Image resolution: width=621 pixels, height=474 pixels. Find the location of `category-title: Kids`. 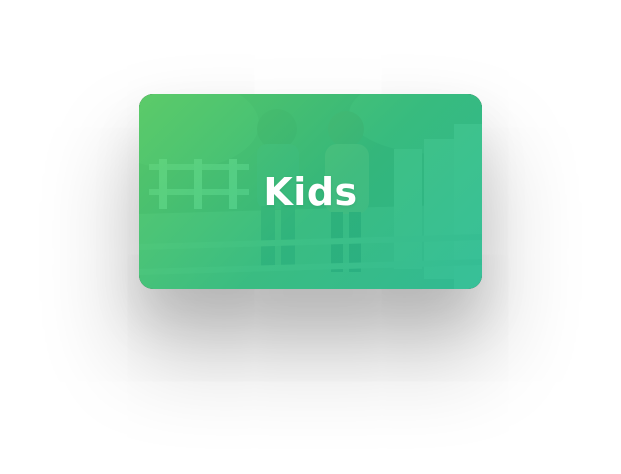

category-title: Kids is located at coordinates (310, 191).